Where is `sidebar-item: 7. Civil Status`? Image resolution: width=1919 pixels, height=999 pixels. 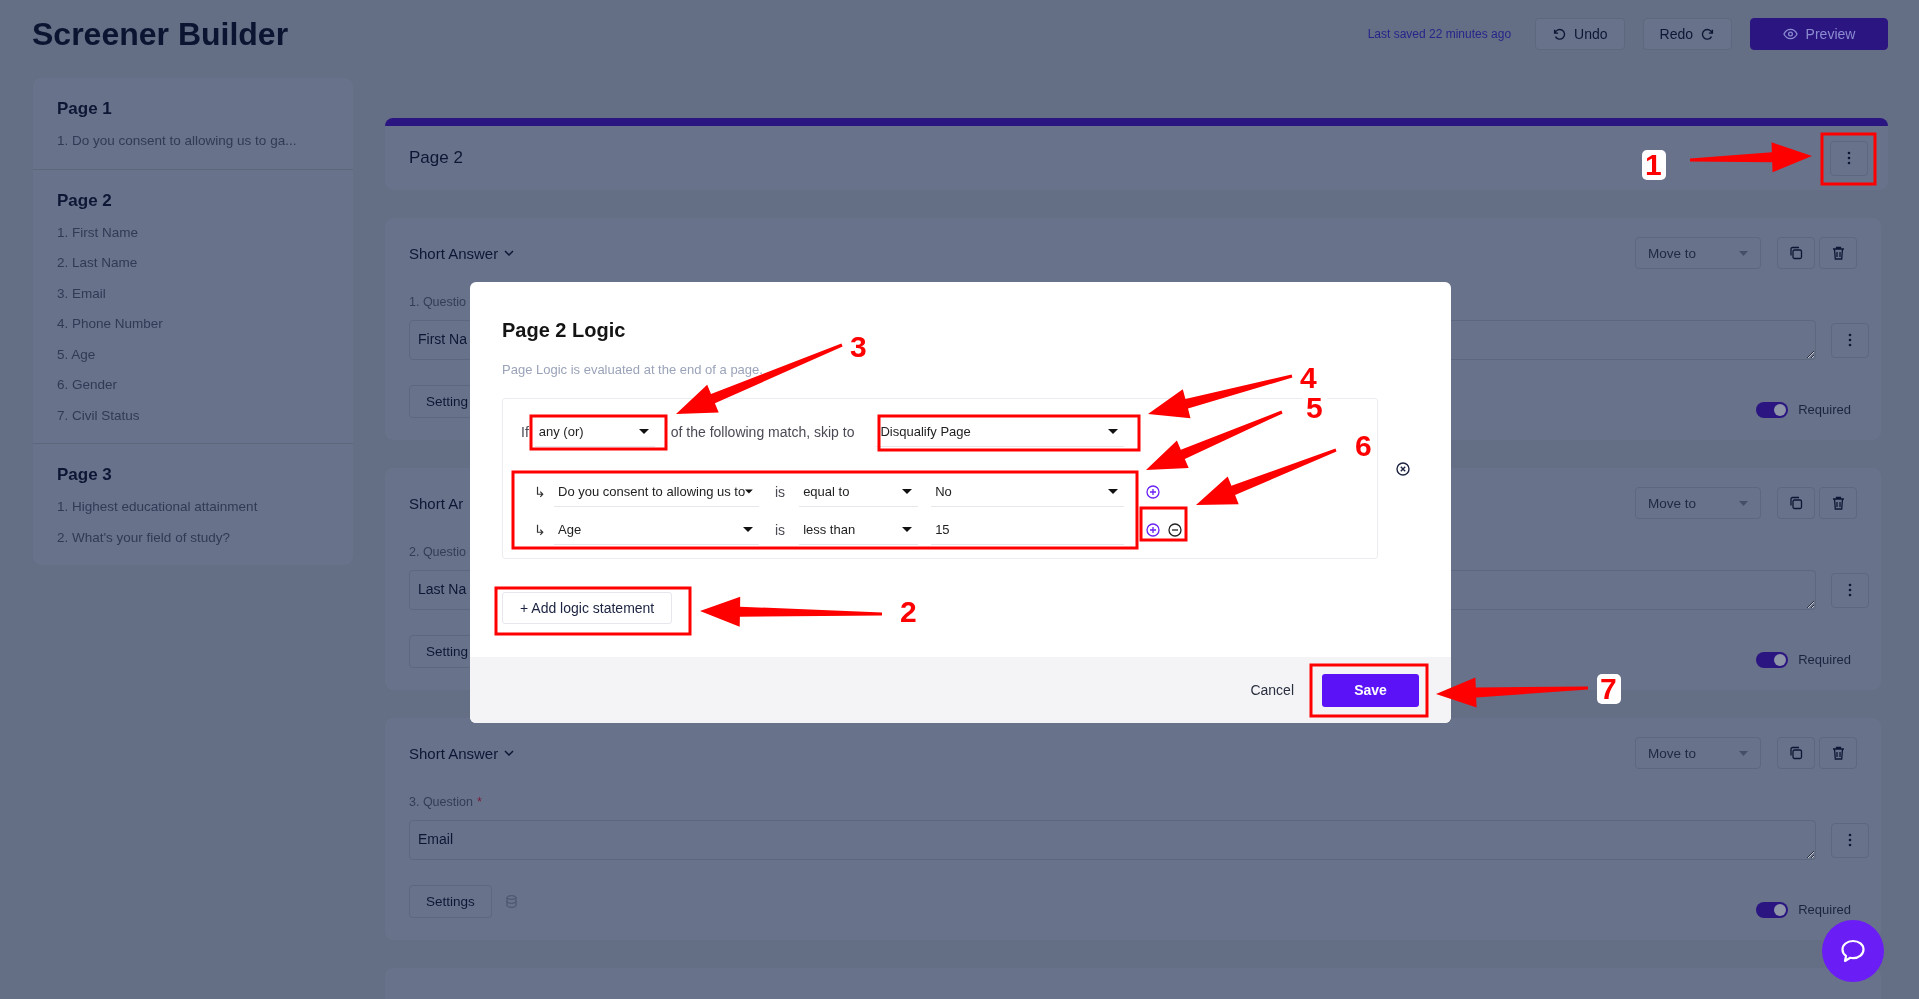
sidebar-item: 7. Civil Status is located at coordinates (193, 415).